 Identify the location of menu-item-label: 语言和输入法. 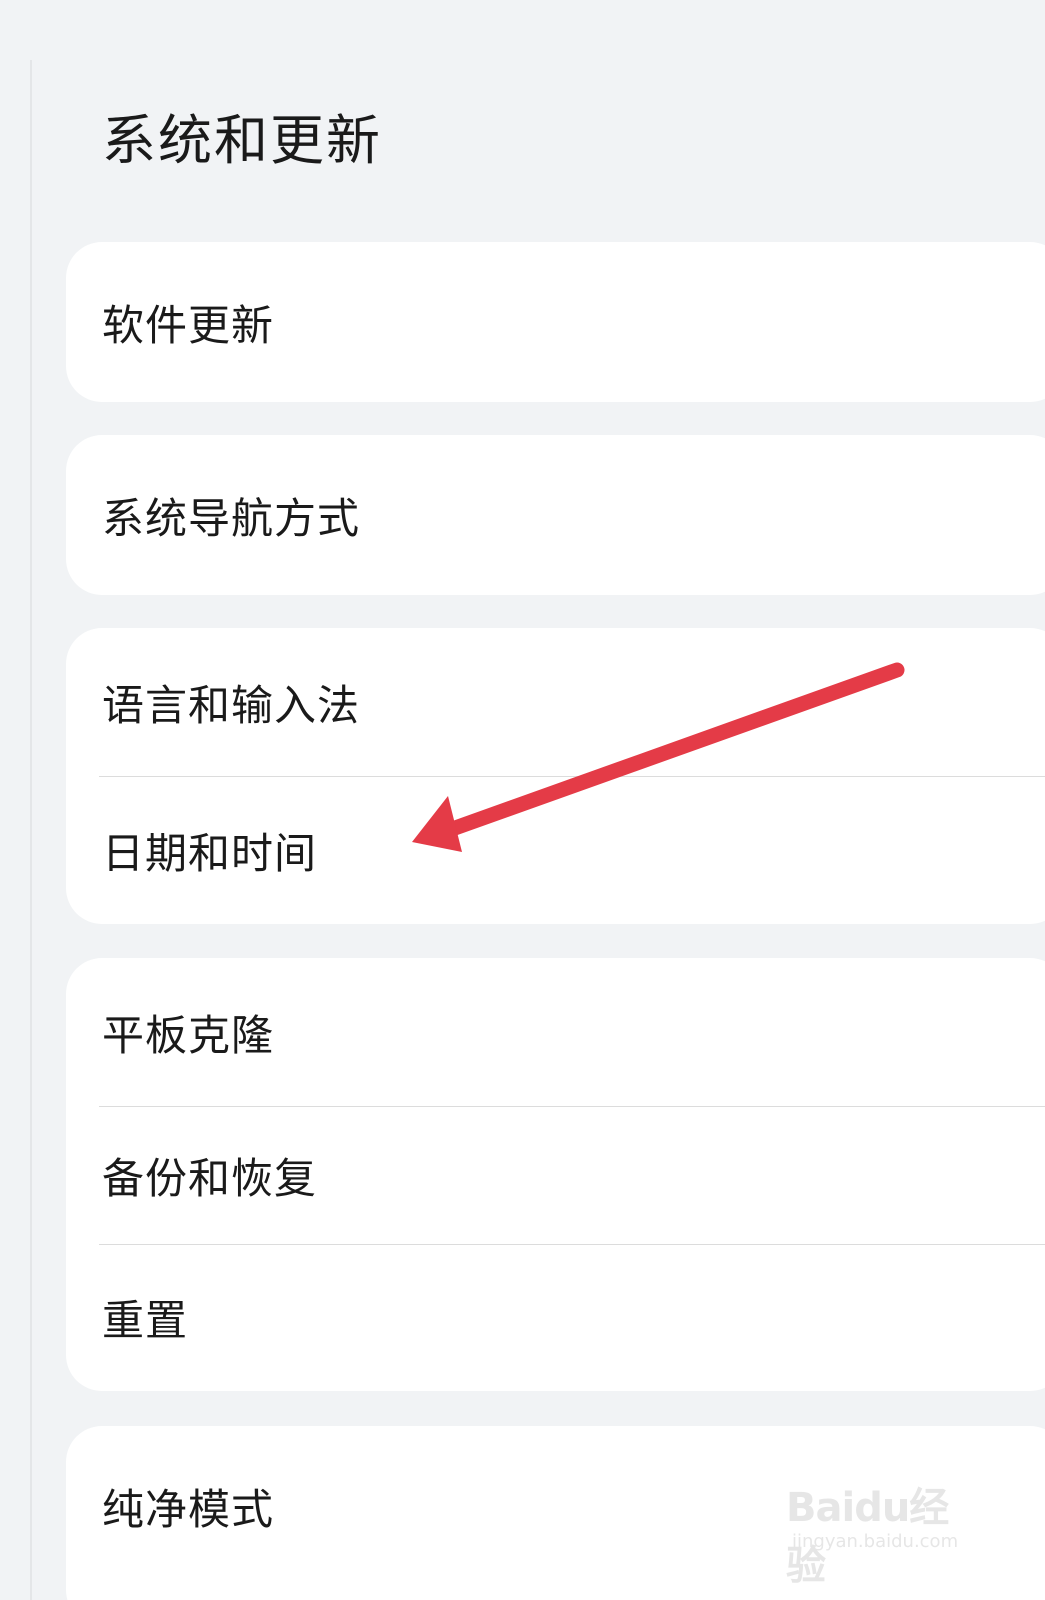
(231, 705).